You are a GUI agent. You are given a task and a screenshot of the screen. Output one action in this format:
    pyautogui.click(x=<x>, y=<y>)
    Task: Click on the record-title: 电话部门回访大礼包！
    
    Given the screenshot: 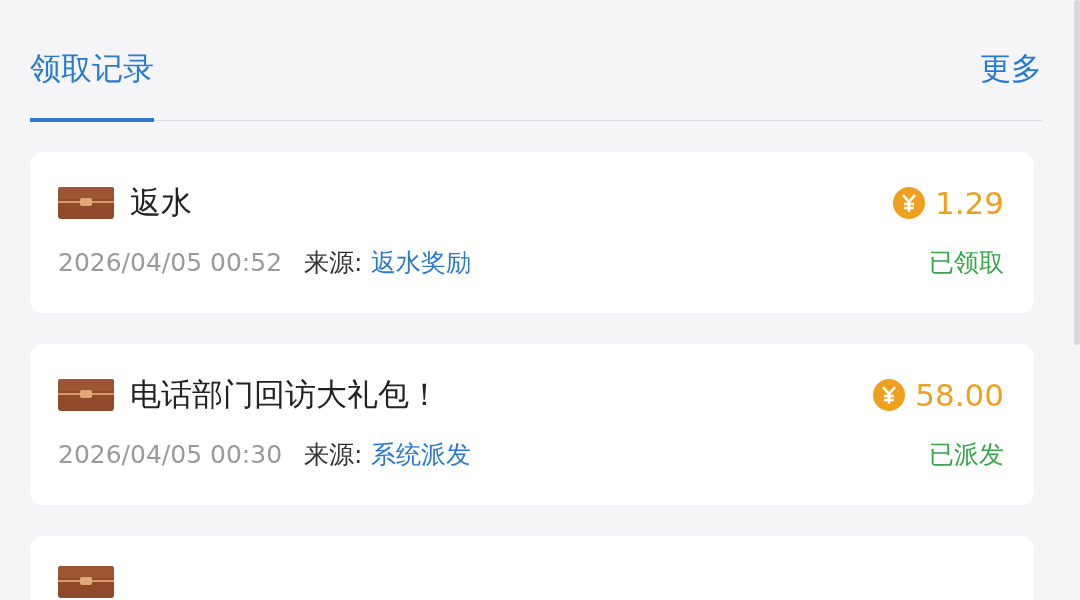 What is the action you would take?
    pyautogui.click(x=285, y=394)
    